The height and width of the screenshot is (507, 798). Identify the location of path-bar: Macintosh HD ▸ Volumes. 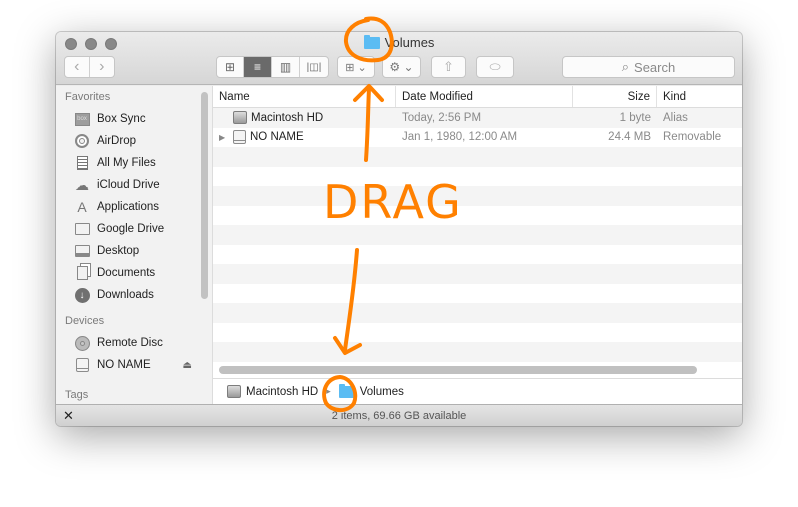
(477, 391).